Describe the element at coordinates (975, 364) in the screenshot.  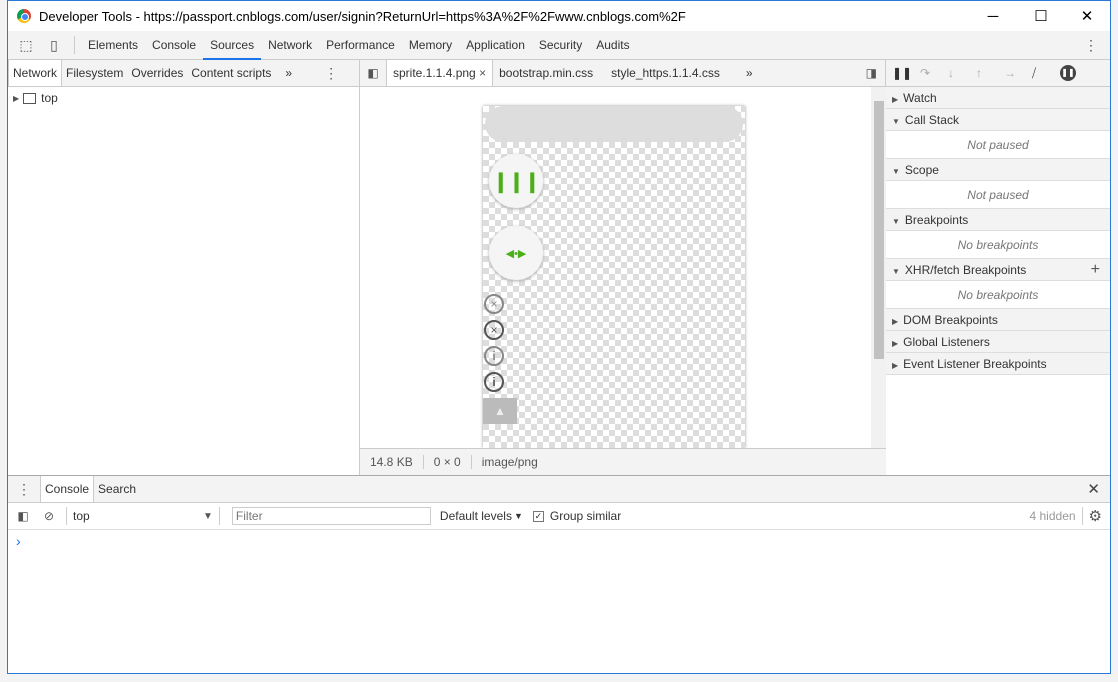
I see `section-label: Event Listener Breakpoints` at that location.